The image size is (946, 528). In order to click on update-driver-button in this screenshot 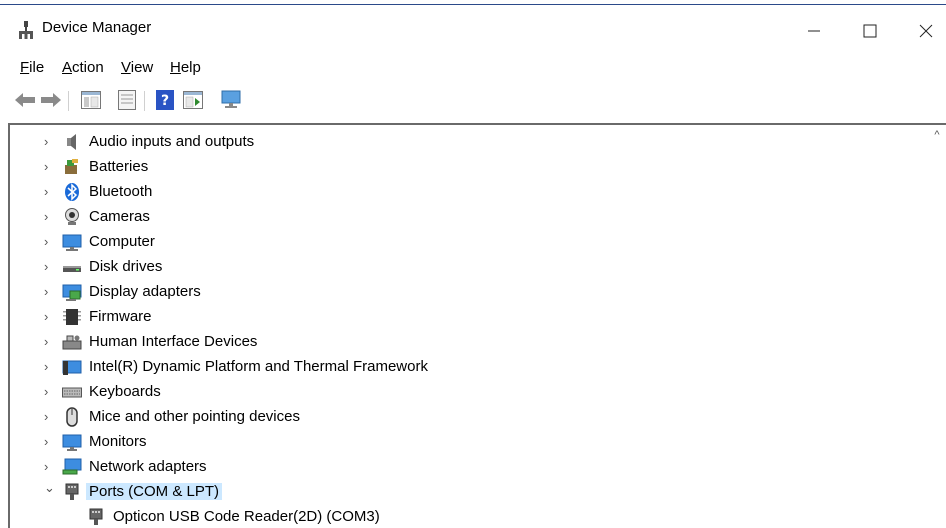, I will do `click(193, 100)`.